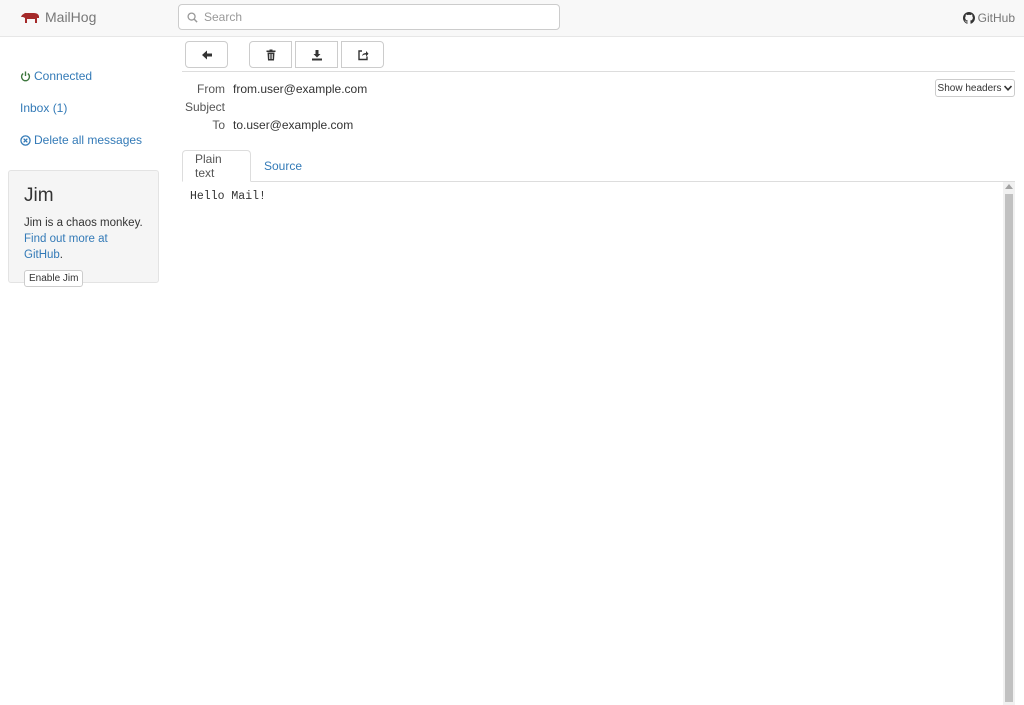 The width and height of the screenshot is (1024, 705). Describe the element at coordinates (1008, 88) in the screenshot. I see `chevron-down-icon` at that location.